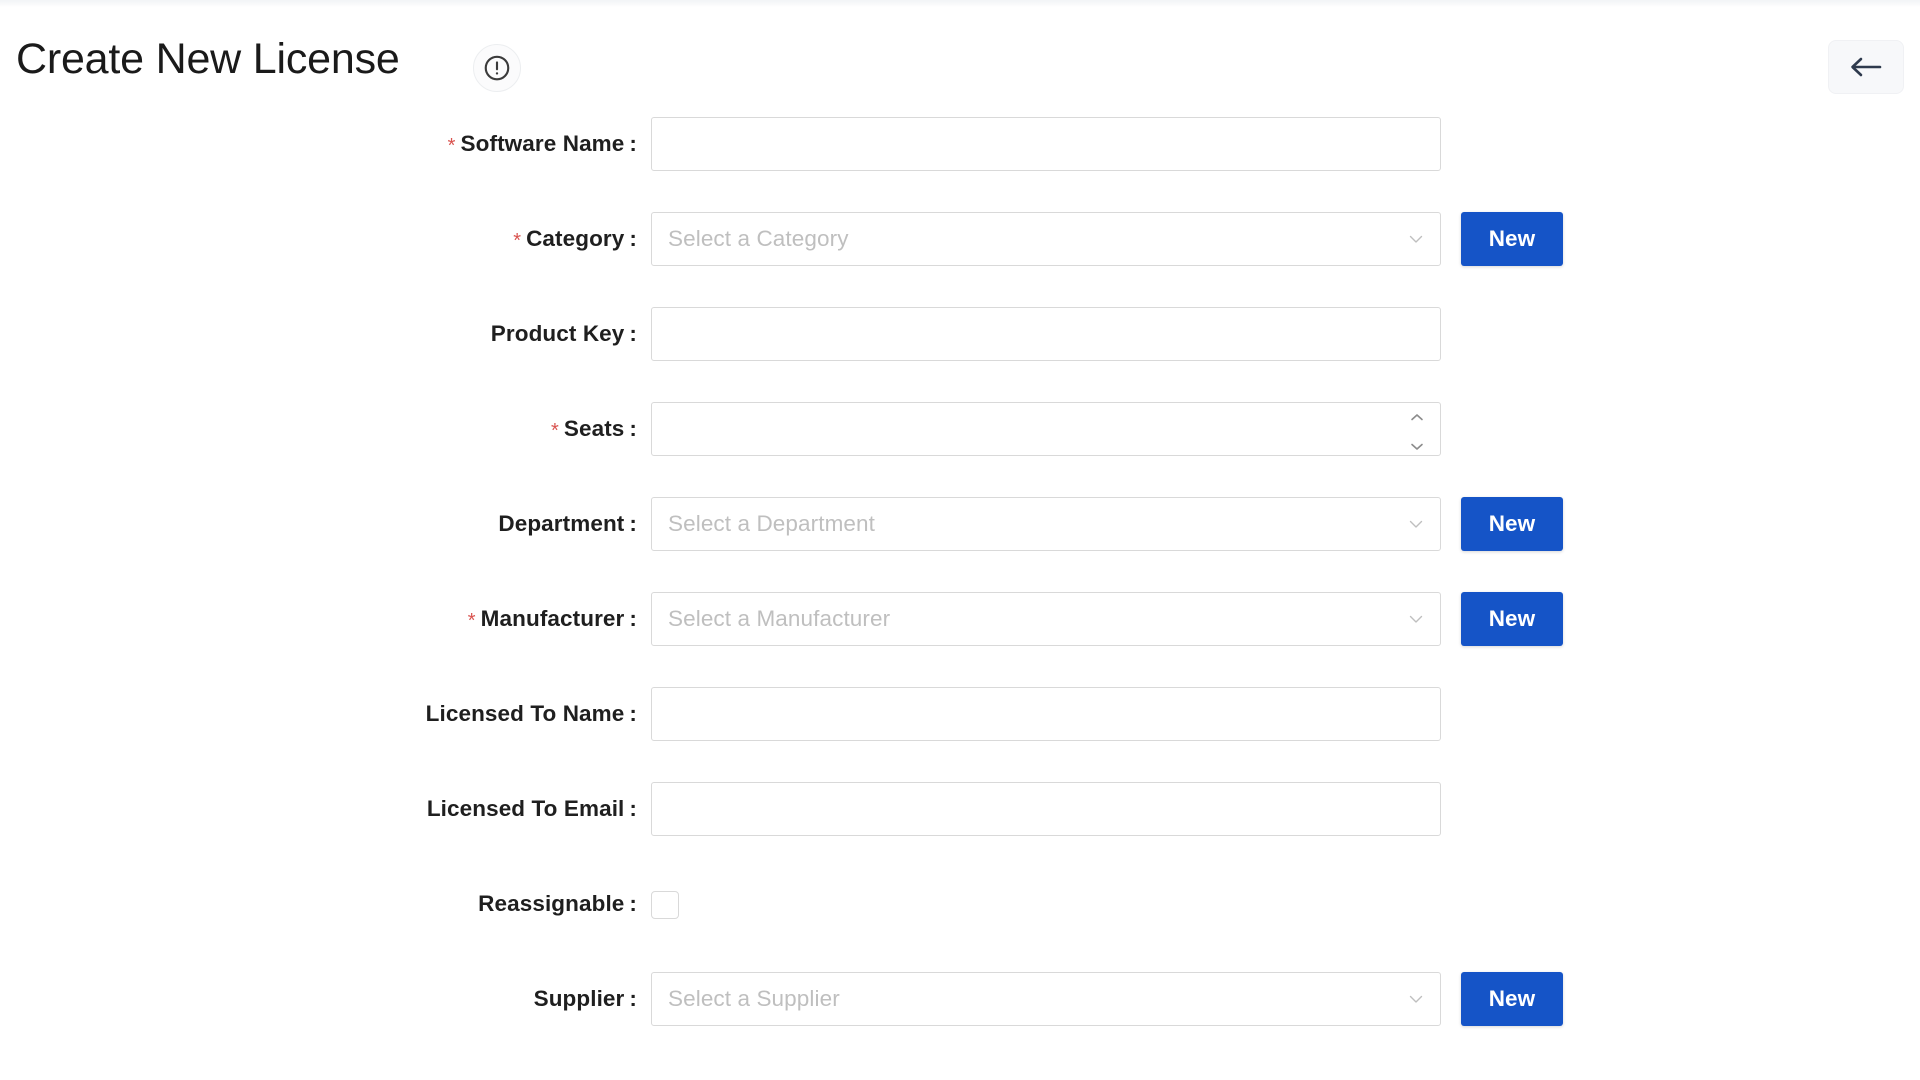 The image size is (1920, 1080). Describe the element at coordinates (525, 808) in the screenshot. I see `label-text: Licensed To Email` at that location.